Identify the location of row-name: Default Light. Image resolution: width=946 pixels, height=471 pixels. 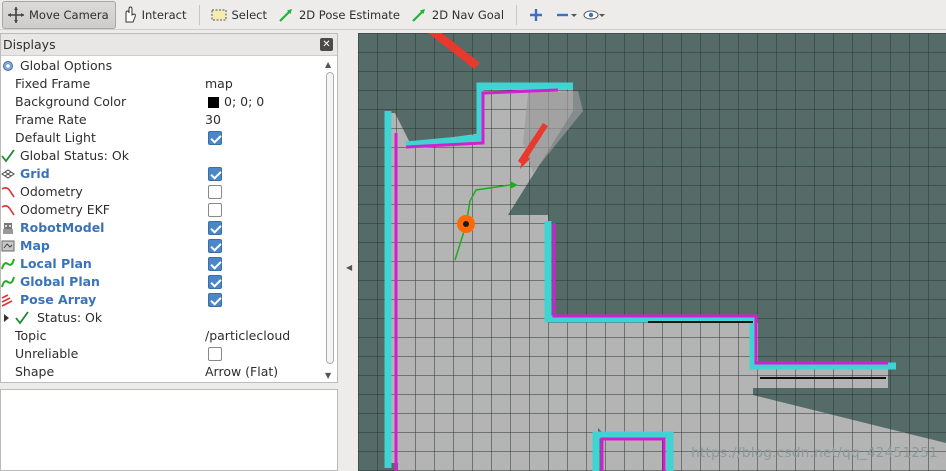
(55, 137).